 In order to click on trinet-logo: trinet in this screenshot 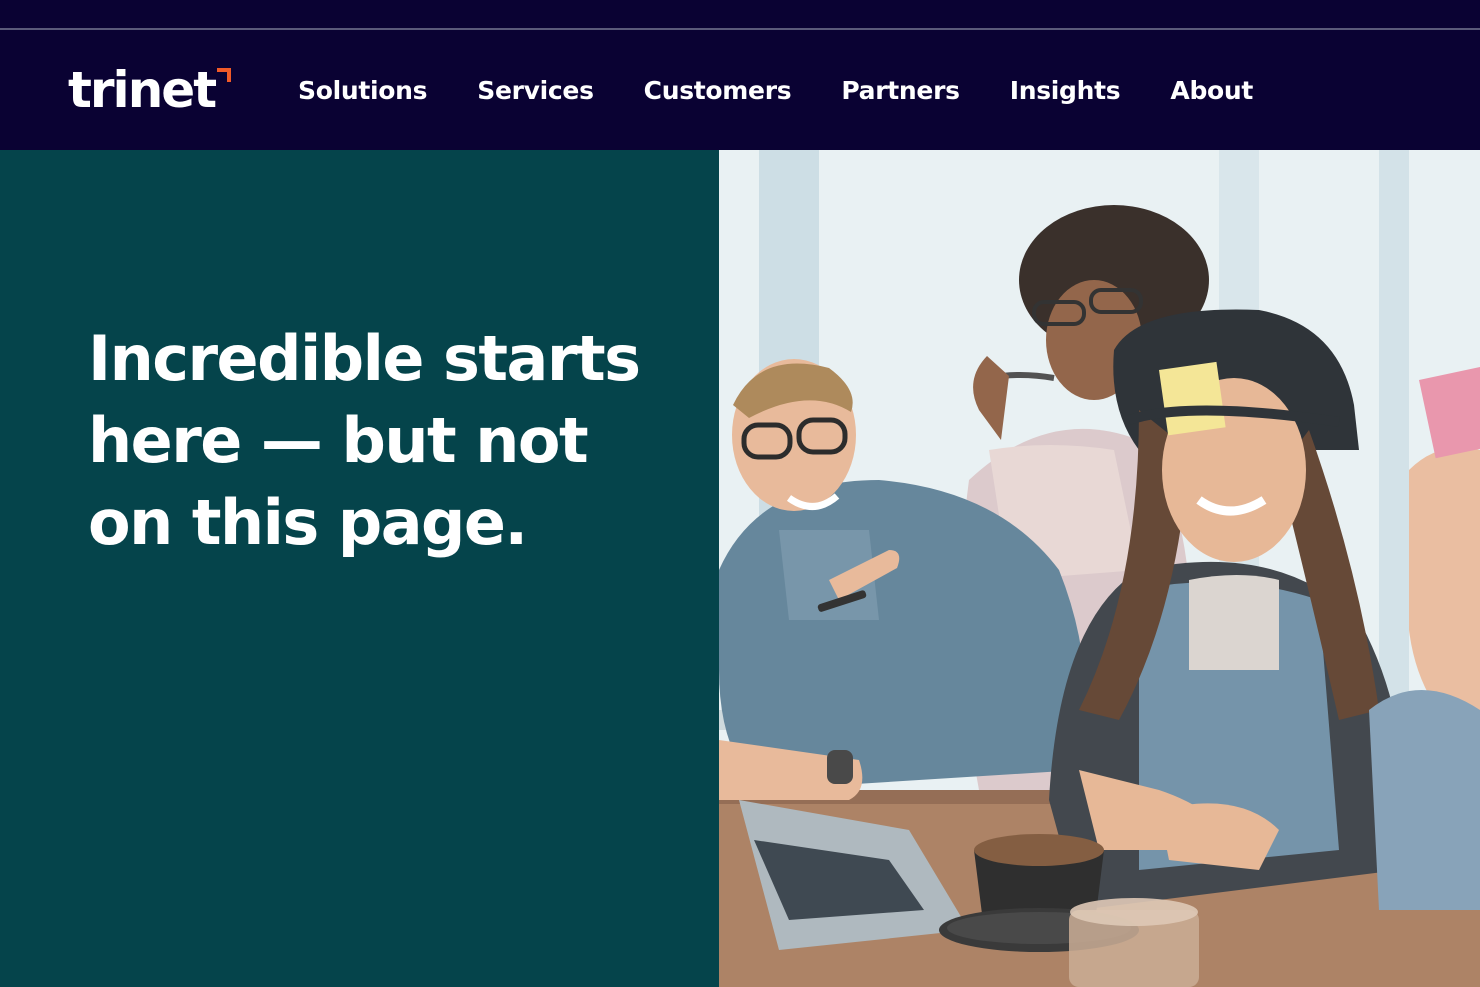, I will do `click(150, 90)`.